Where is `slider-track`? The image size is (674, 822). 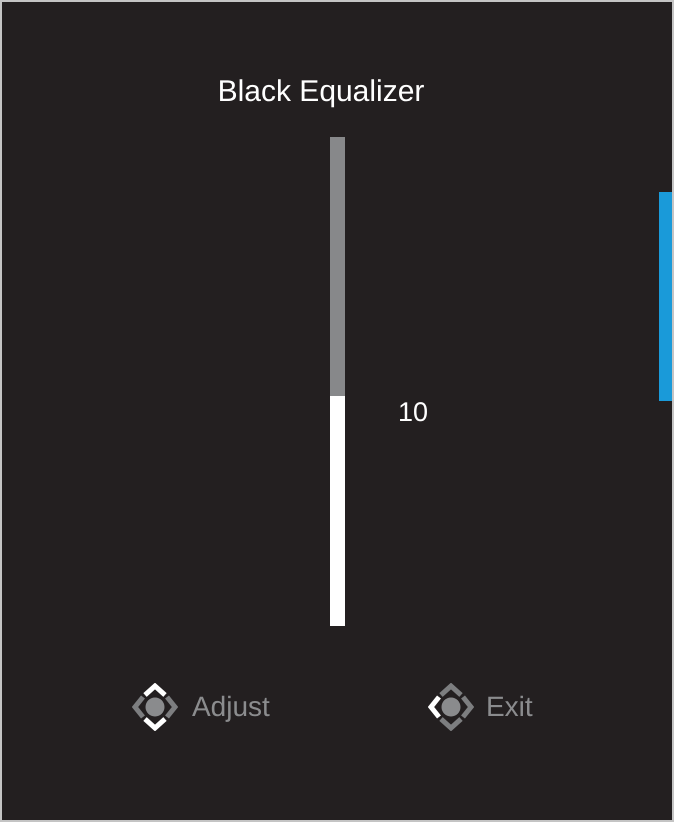 slider-track is located at coordinates (337, 381).